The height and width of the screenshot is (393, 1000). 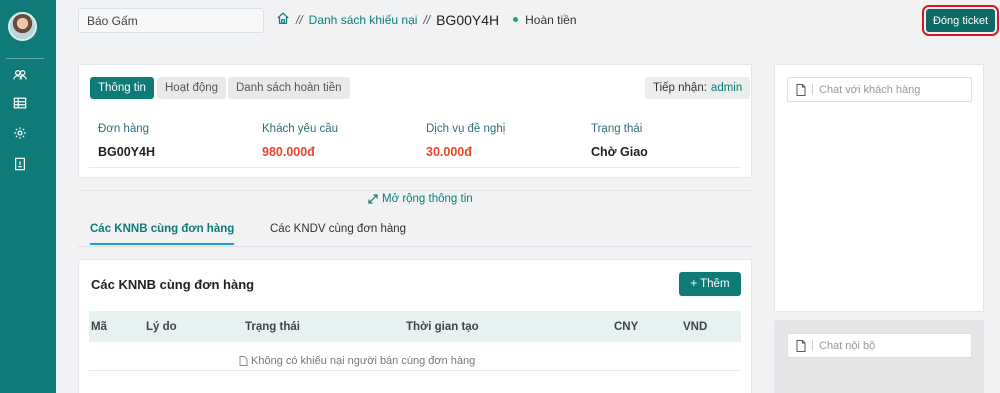 What do you see at coordinates (20, 103) in the screenshot?
I see `table-icon` at bounding box center [20, 103].